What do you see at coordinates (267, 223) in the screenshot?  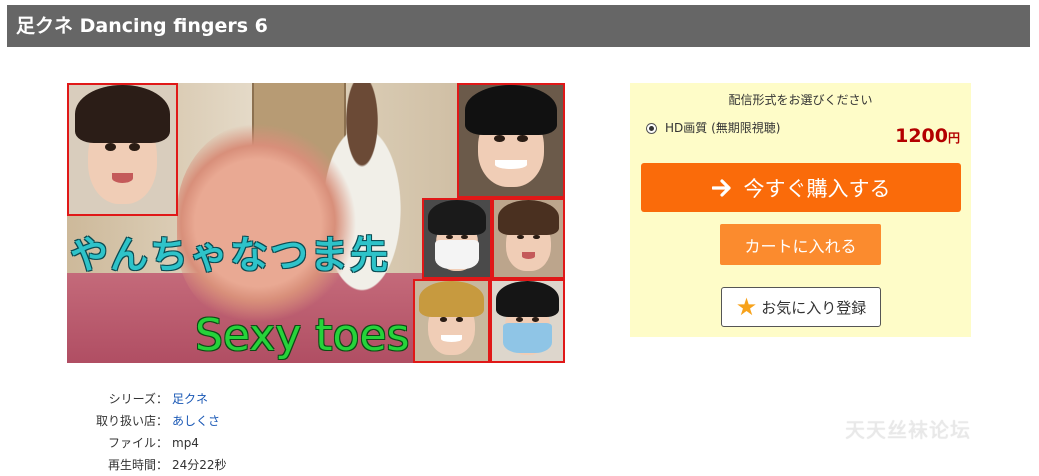 I see `thumbnail-foot` at bounding box center [267, 223].